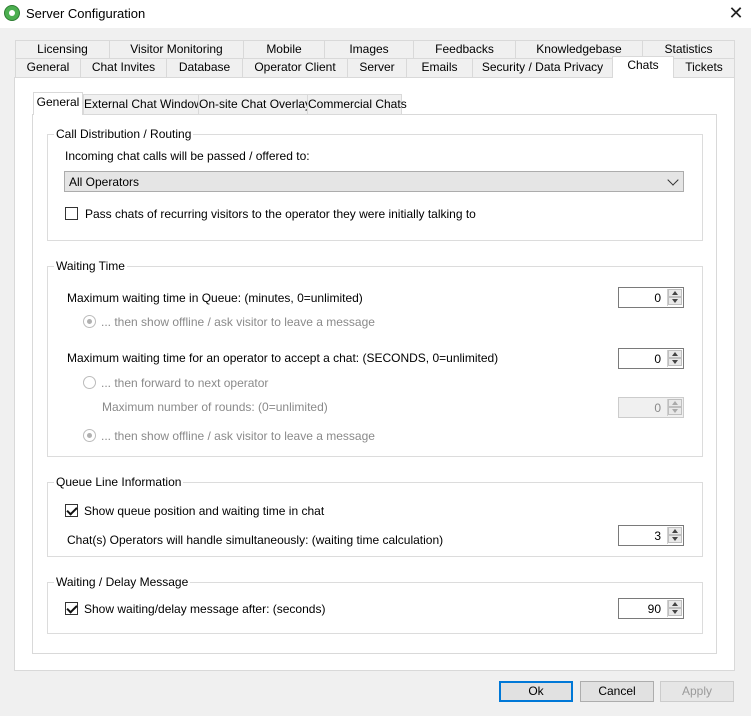  I want to click on app-gear-icon, so click(12, 13).